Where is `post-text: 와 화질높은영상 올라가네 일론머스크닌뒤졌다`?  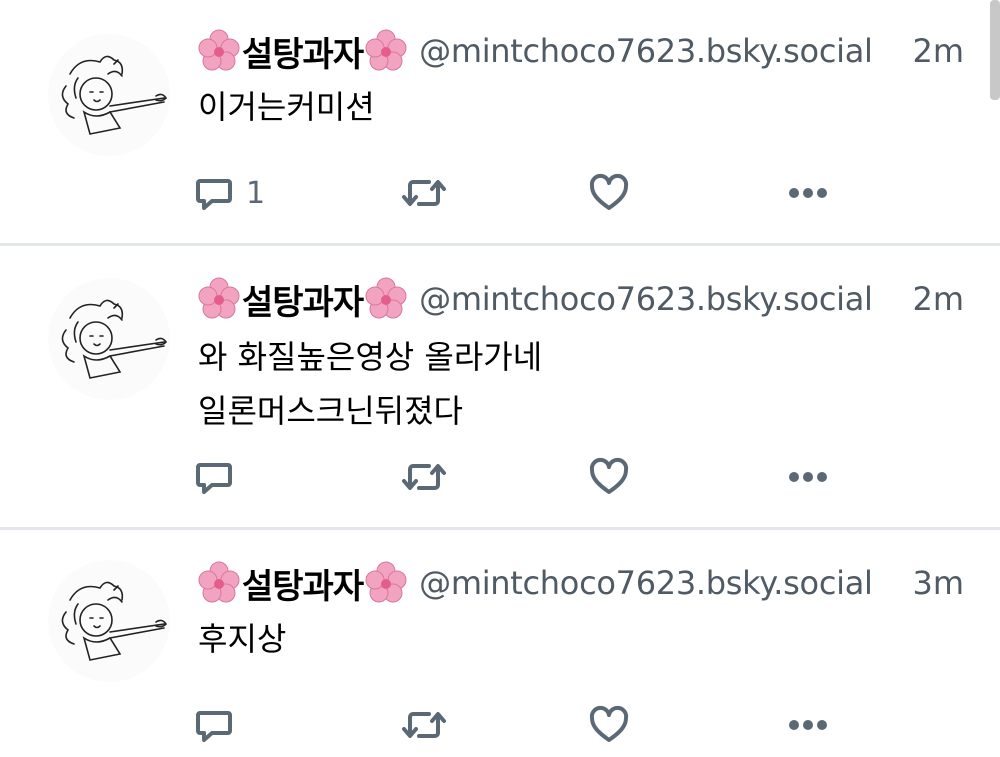
post-text: 와 화질높은영상 올라가네 일론머스크닌뒤졌다 is located at coordinates (370, 384).